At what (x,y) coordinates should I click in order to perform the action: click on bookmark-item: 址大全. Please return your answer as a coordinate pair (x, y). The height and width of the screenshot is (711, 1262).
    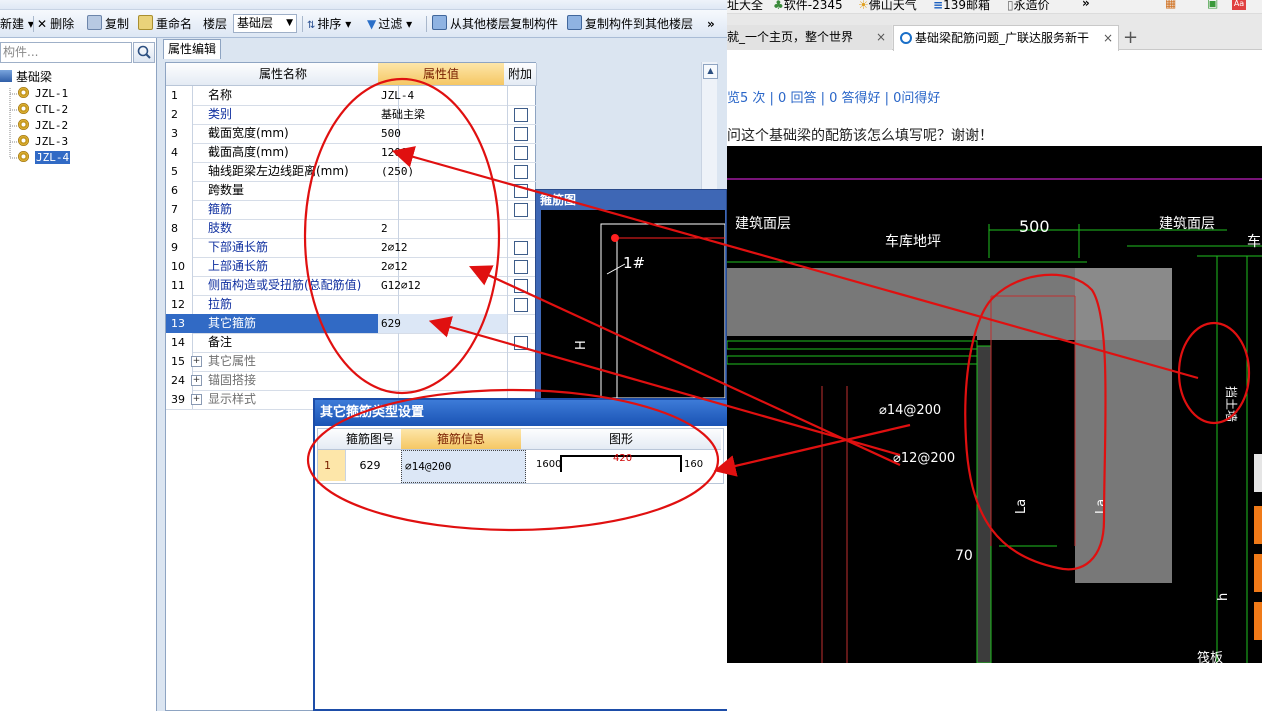
    Looking at the image, I should click on (745, 6).